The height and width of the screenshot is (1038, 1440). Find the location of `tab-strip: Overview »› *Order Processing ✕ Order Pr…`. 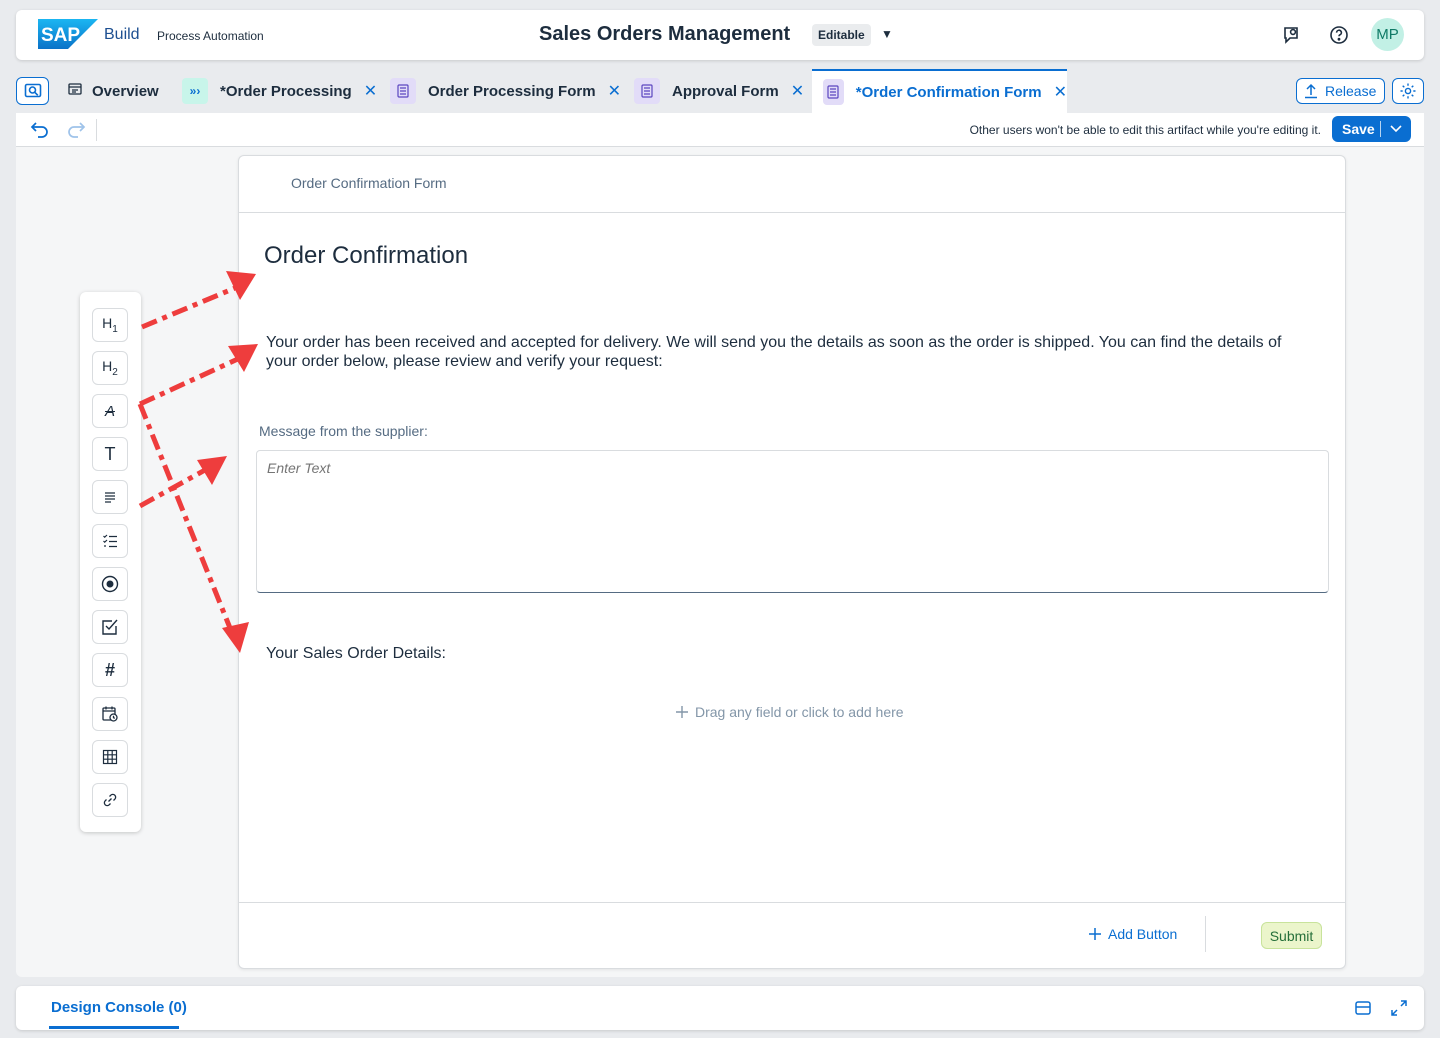

tab-strip: Overview »› *Order Processing ✕ Order Pr… is located at coordinates (720, 91).